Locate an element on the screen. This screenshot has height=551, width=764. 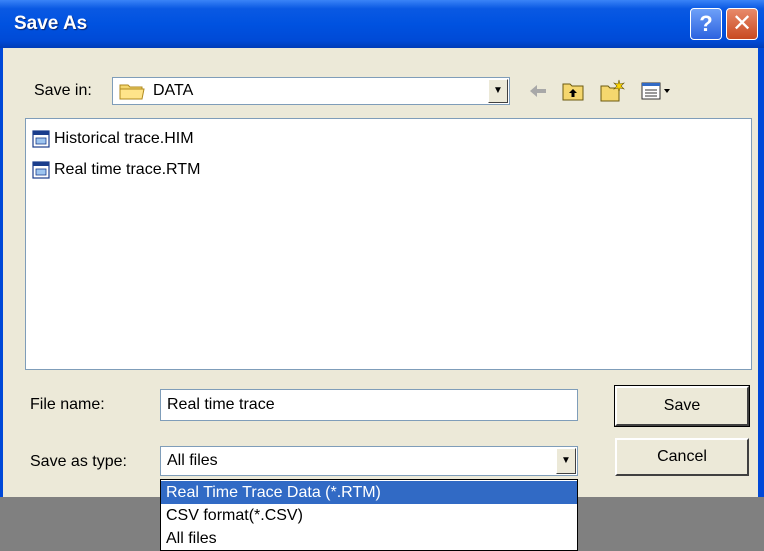
dialog-title: Save As is located at coordinates (51, 23).